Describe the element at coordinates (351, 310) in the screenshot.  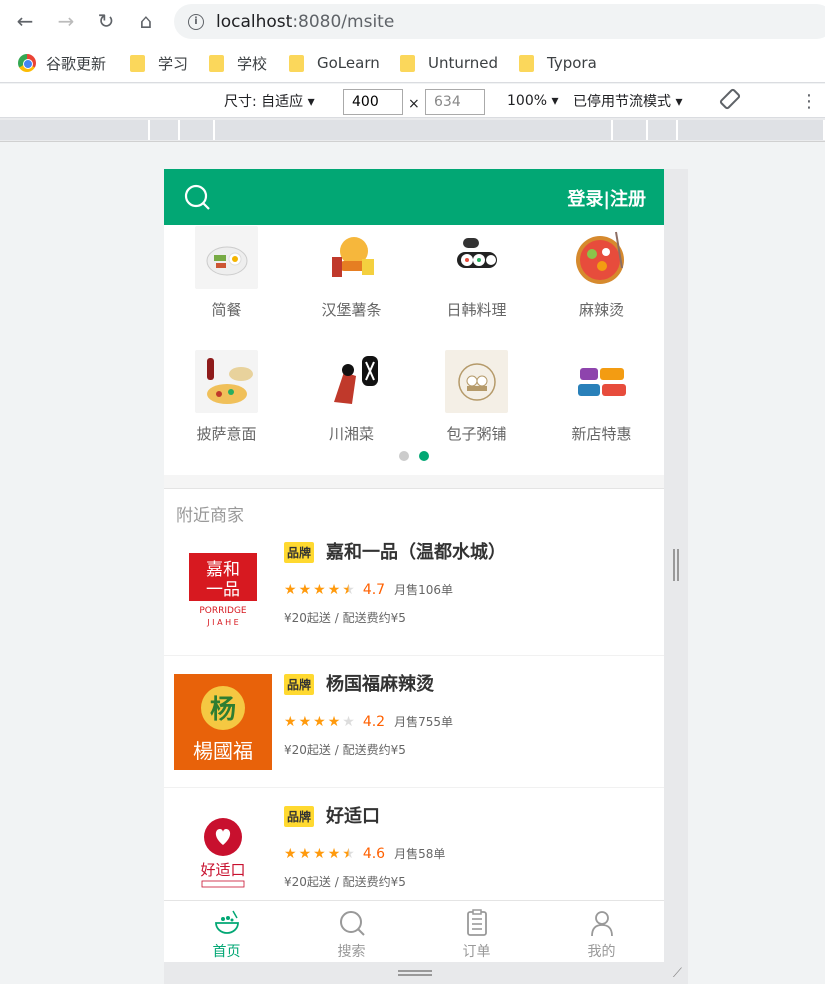
I see `category-label: 汉堡薯条` at that location.